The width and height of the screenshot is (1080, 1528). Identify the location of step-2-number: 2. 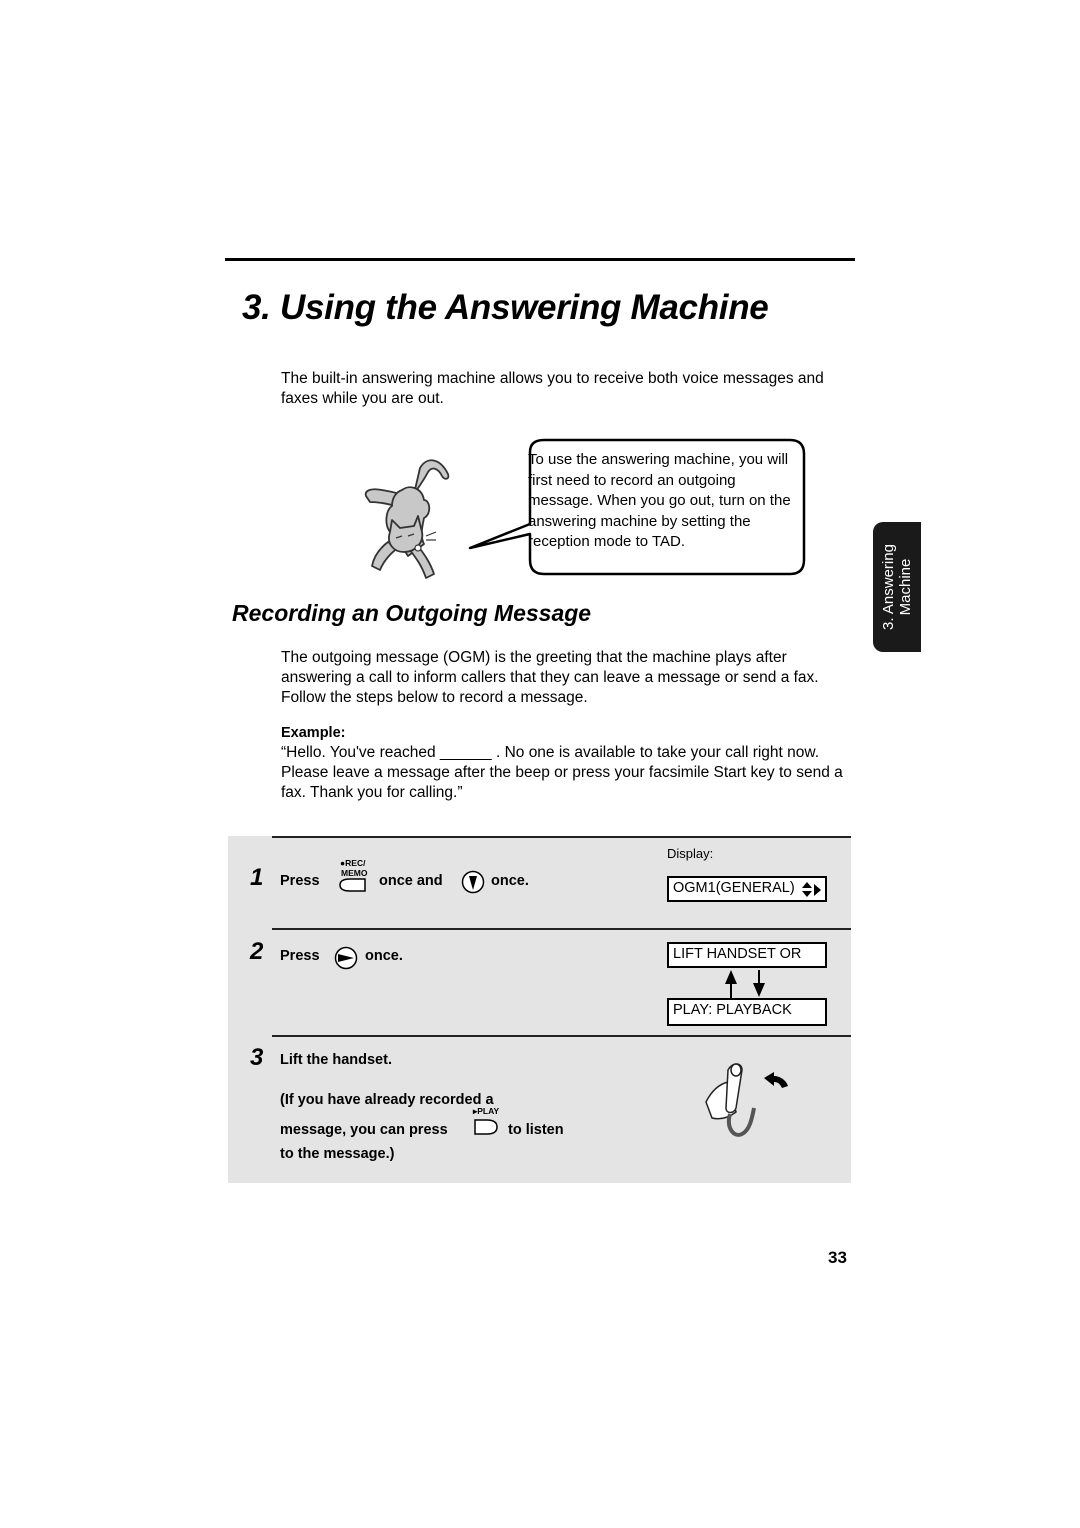
(257, 951).